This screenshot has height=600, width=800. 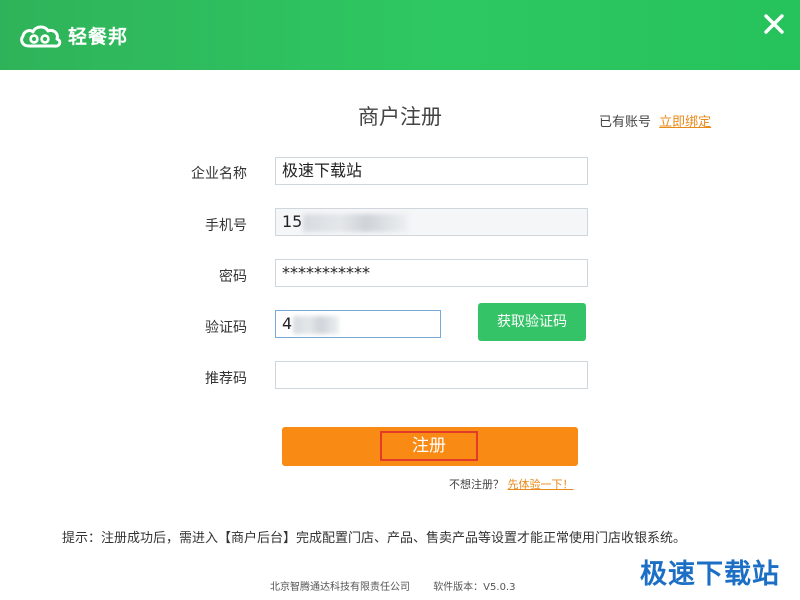 What do you see at coordinates (774, 24) in the screenshot?
I see `close-icon` at bounding box center [774, 24].